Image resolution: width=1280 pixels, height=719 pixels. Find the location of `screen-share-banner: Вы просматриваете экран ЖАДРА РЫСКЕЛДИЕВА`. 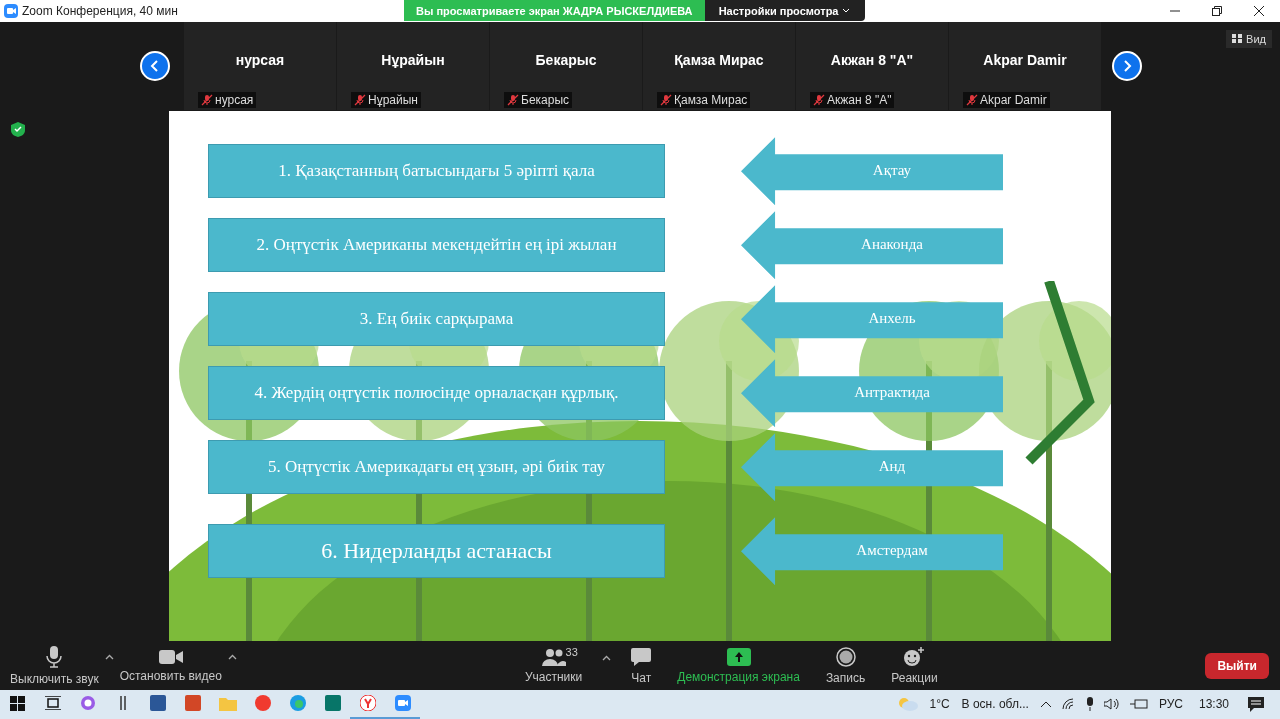

screen-share-banner: Вы просматриваете экран ЖАДРА РЫСКЕЛДИЕВА is located at coordinates (554, 10).